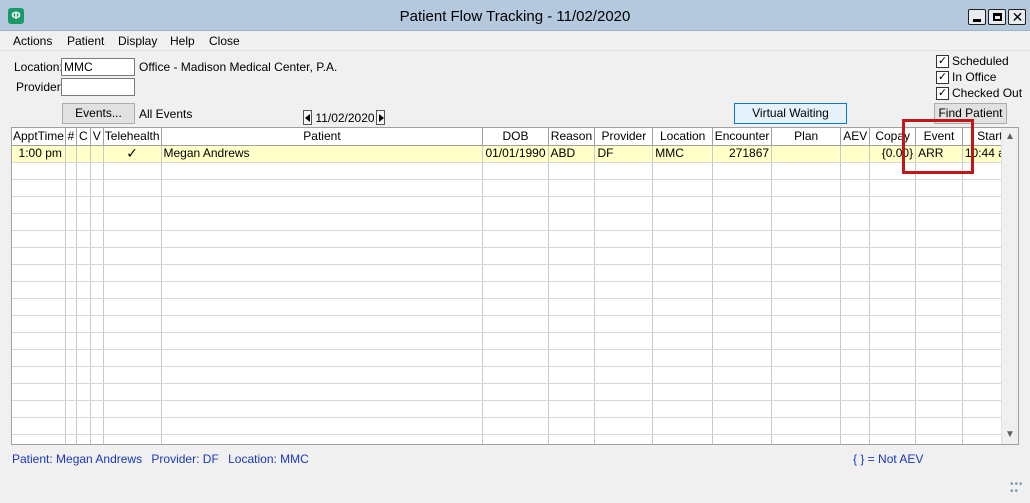  What do you see at coordinates (942, 77) in the screenshot?
I see `in-office-checkbox: ✓` at bounding box center [942, 77].